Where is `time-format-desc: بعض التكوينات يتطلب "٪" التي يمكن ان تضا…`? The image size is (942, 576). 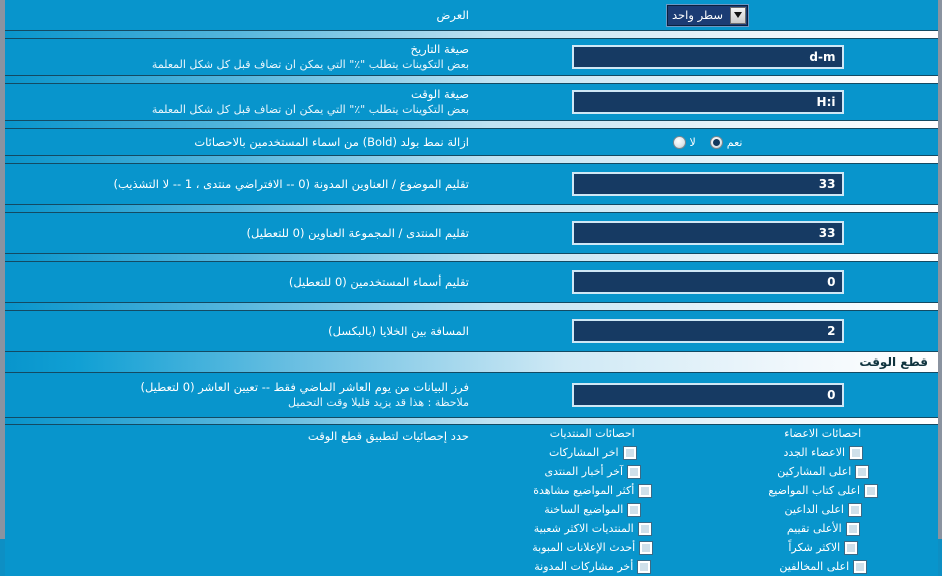
time-format-desc: بعض التكوينات يتطلب "٪" التي يمكن ان تضا… is located at coordinates (310, 109).